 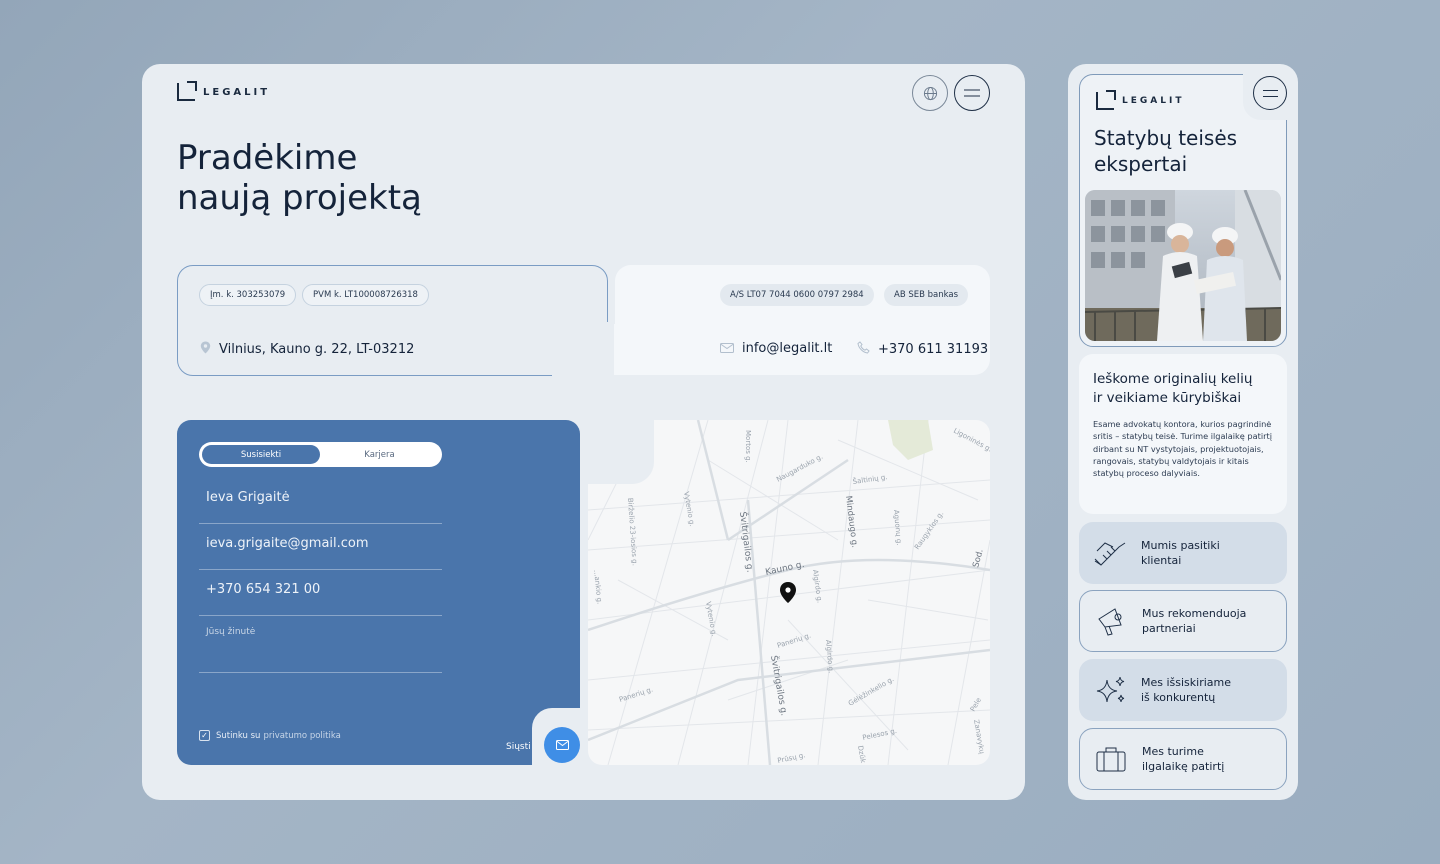 I want to click on email-field-value: ieva.grigaite@gmail.com, so click(x=287, y=543).